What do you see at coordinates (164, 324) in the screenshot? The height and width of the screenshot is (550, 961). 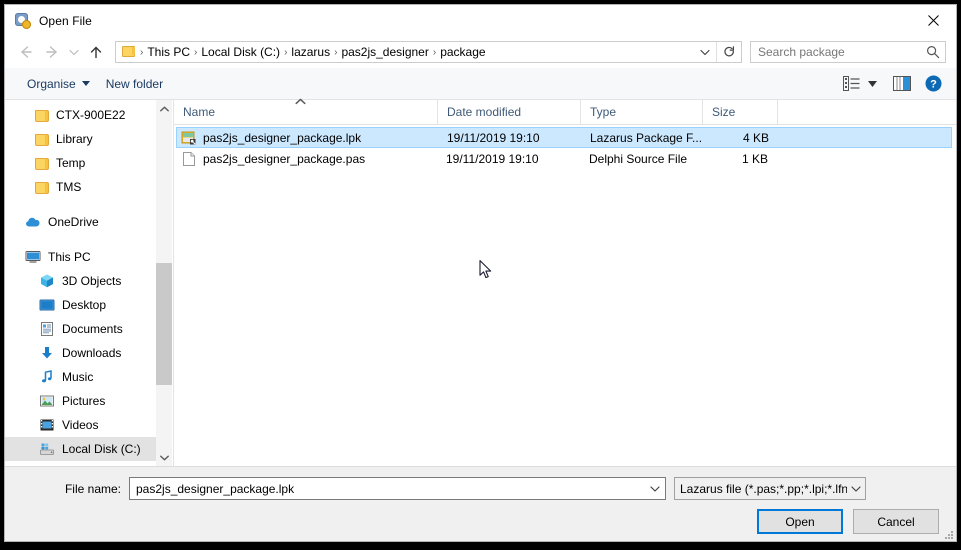 I see `scrollbar-thumb` at bounding box center [164, 324].